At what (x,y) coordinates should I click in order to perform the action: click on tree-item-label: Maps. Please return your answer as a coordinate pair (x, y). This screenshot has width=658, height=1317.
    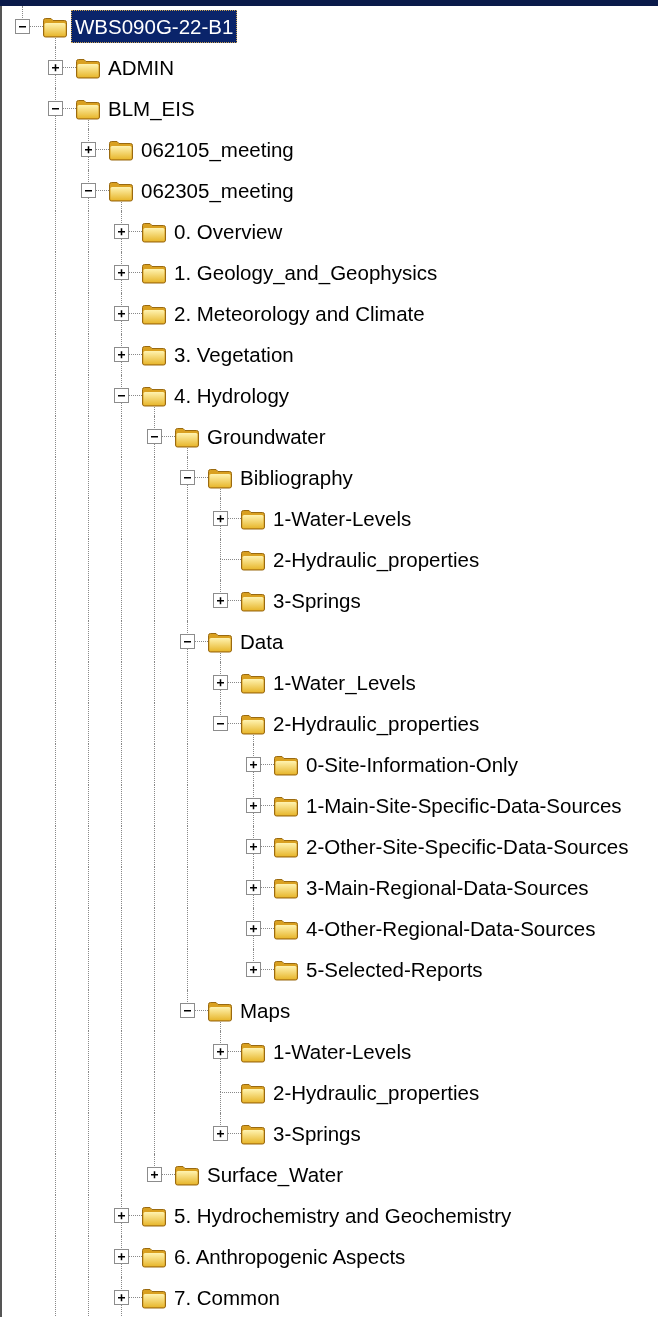
    Looking at the image, I should click on (265, 1010).